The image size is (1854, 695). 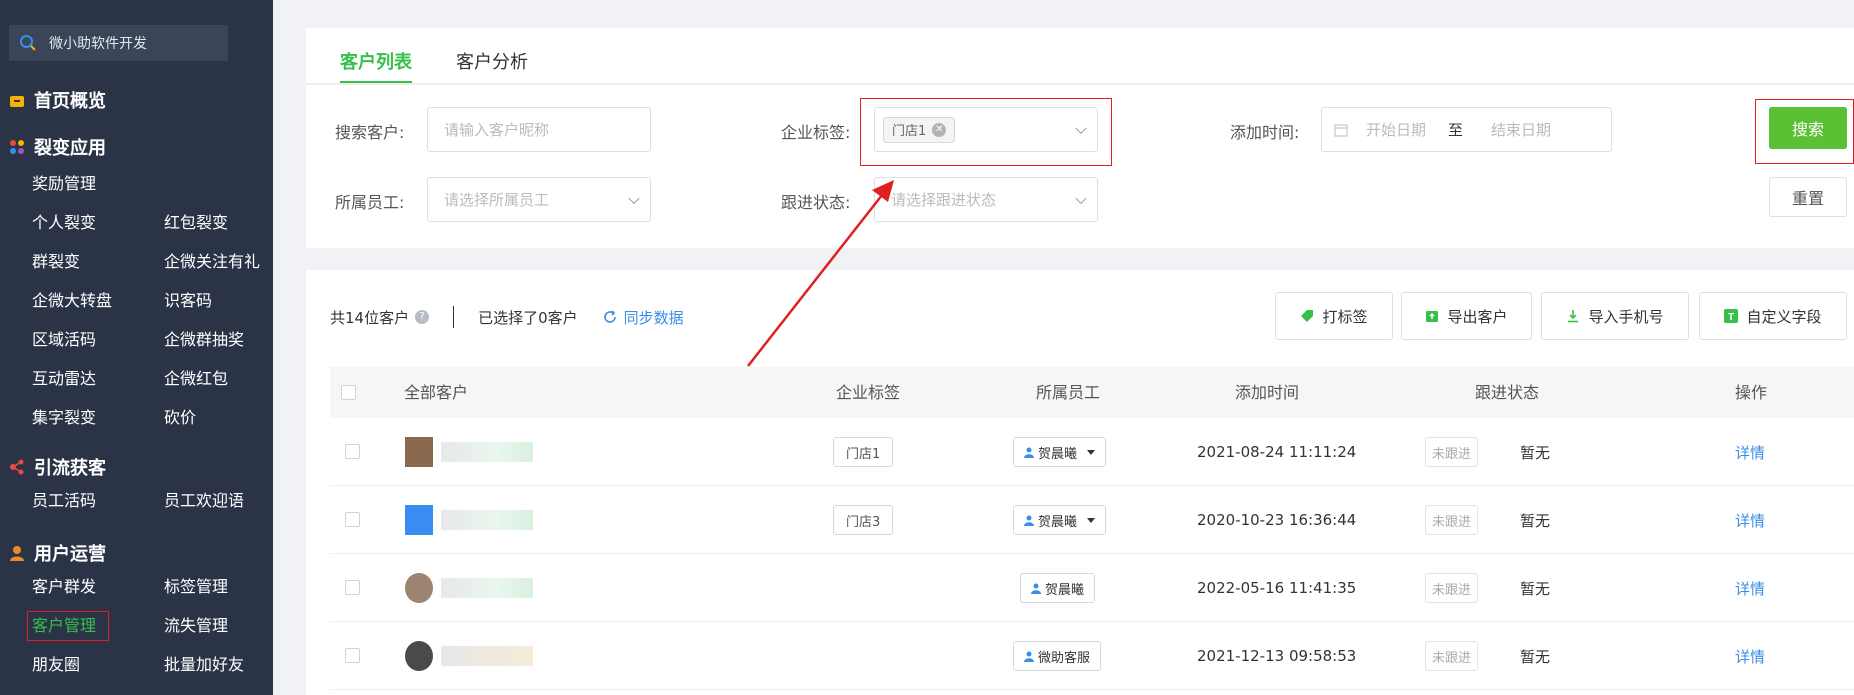 I want to click on nav-item-group-fission: 群裂变, so click(x=98, y=262).